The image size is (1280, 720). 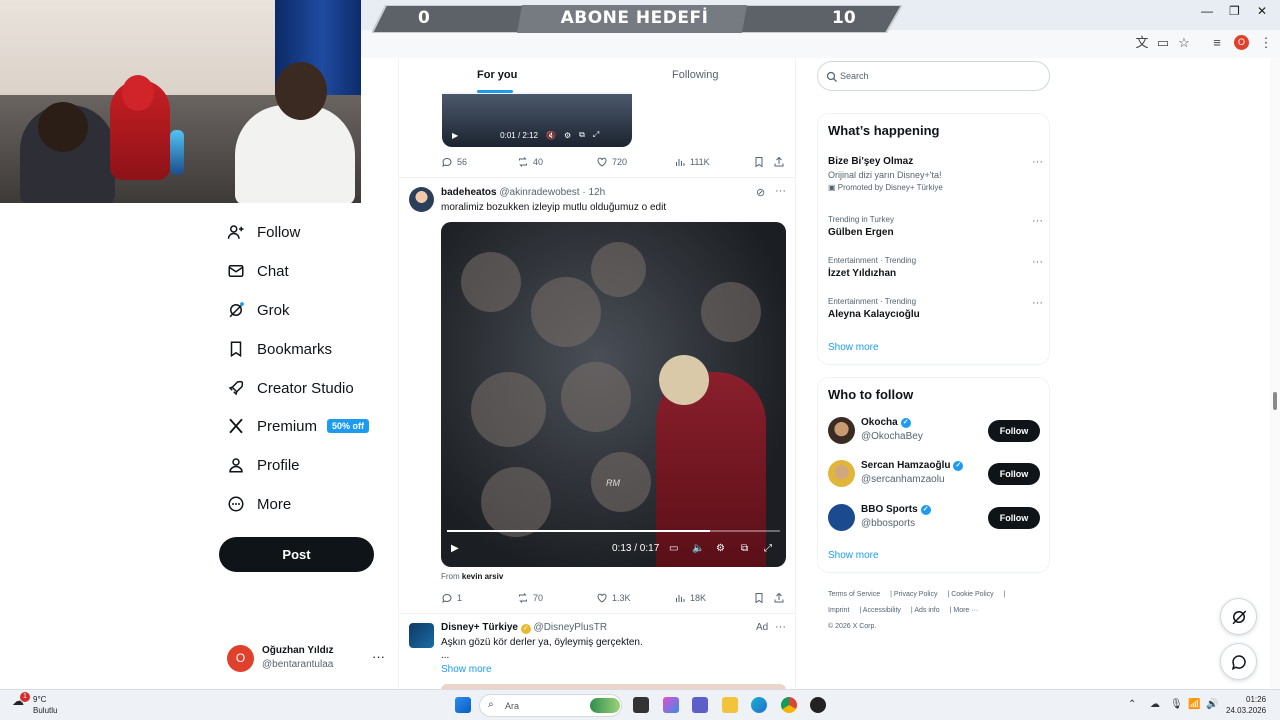 What do you see at coordinates (454, 162) in the screenshot?
I see `reply-button: 56` at bounding box center [454, 162].